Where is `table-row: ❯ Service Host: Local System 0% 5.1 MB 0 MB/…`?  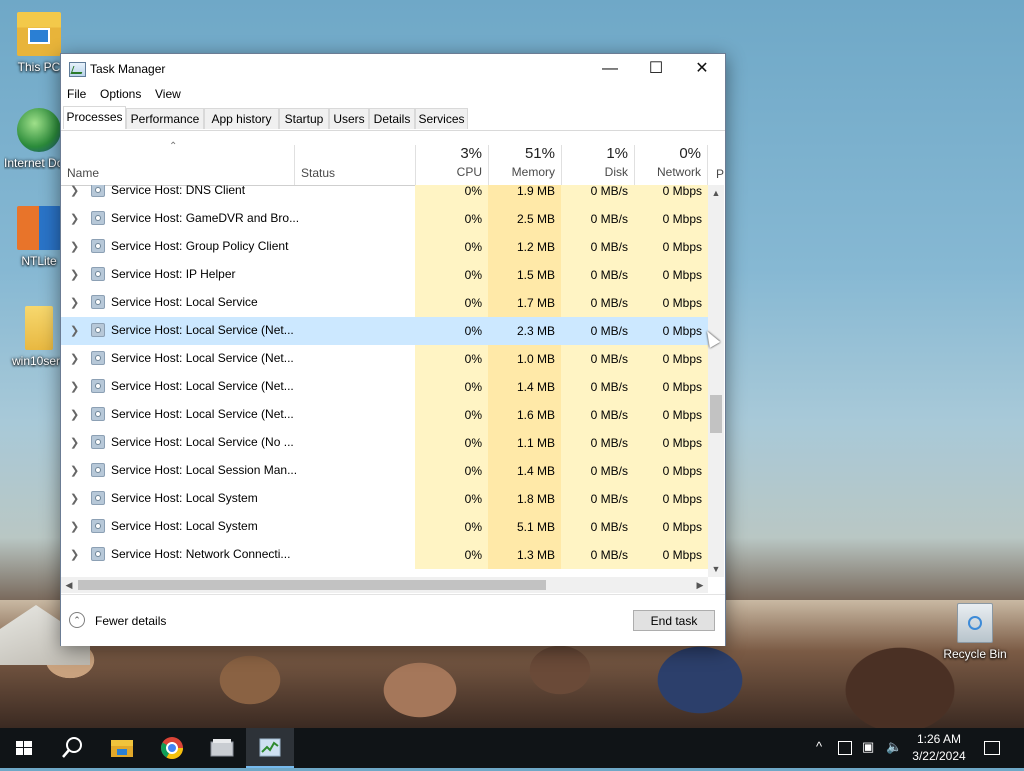
table-row: ❯ Service Host: Local System 0% 5.1 MB 0 MB/… is located at coordinates (384, 527).